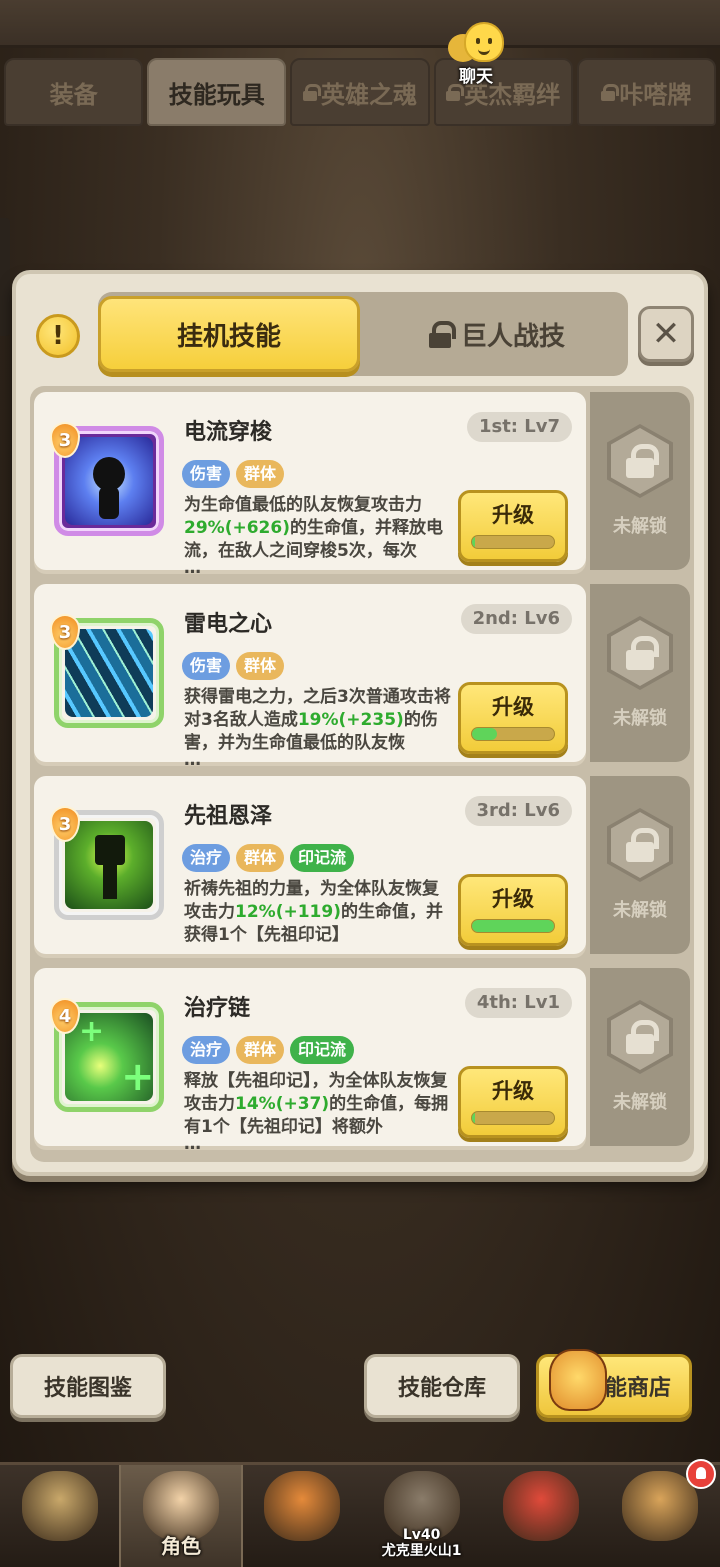 The image size is (720, 1567). I want to click on skill-storage-button: 技能仓库, so click(442, 1386).